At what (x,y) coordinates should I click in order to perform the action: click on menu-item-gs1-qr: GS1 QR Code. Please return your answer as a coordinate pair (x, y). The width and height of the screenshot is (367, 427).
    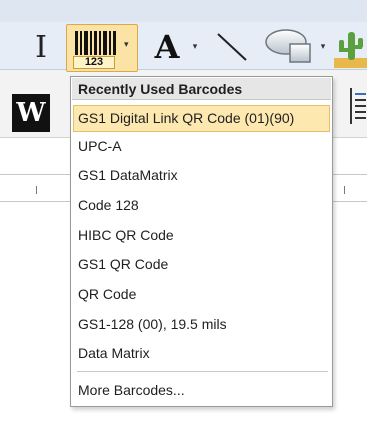
    Looking at the image, I should click on (201, 264).